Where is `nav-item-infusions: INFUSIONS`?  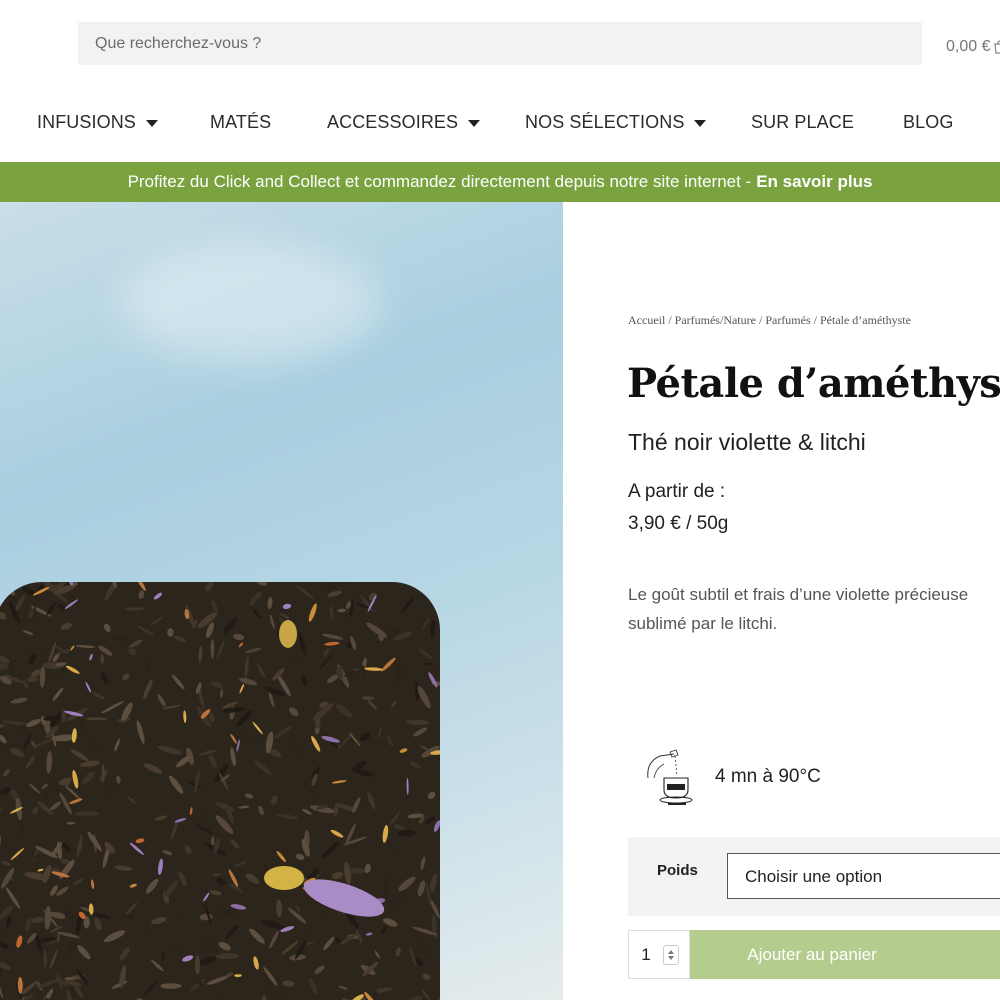 nav-item-infusions: INFUSIONS is located at coordinates (97, 122).